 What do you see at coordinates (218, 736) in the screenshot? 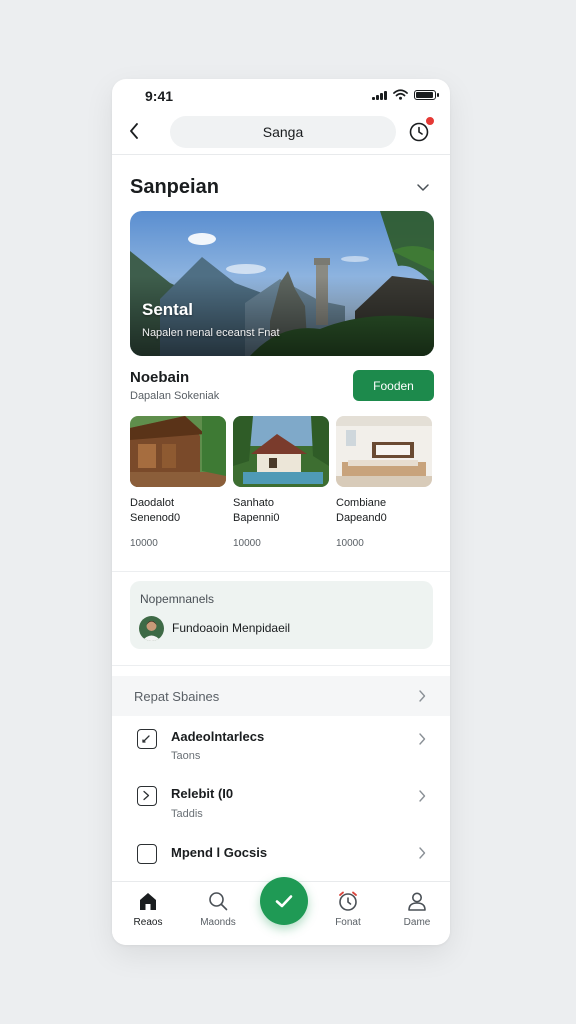
I see `list-item-title: Aadeolntarlecs` at bounding box center [218, 736].